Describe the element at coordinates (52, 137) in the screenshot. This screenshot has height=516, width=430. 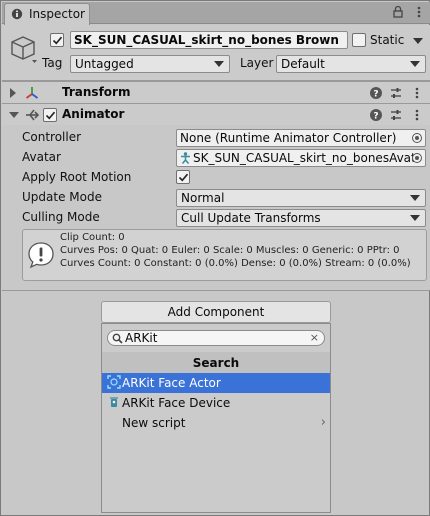
I see `controller-label: Controller` at that location.